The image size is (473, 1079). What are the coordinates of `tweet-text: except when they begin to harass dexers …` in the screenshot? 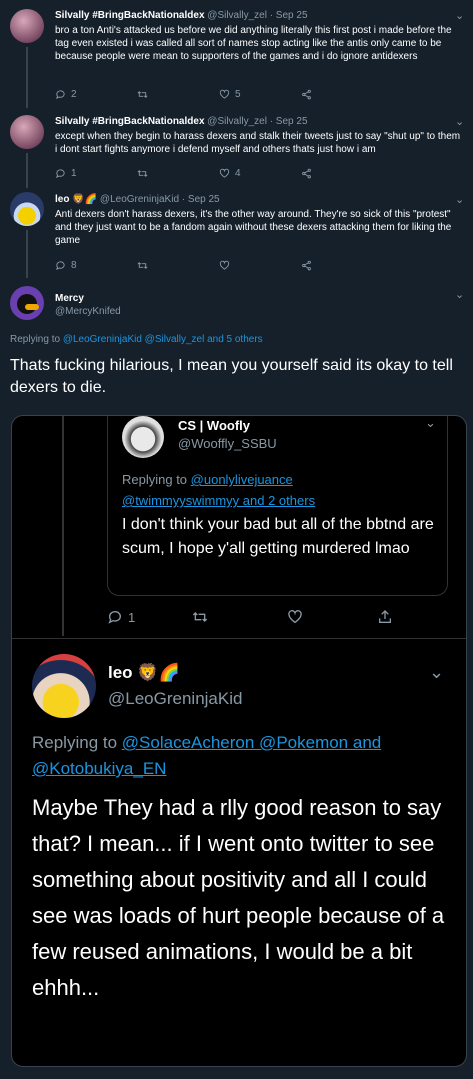 It's located at (258, 143).